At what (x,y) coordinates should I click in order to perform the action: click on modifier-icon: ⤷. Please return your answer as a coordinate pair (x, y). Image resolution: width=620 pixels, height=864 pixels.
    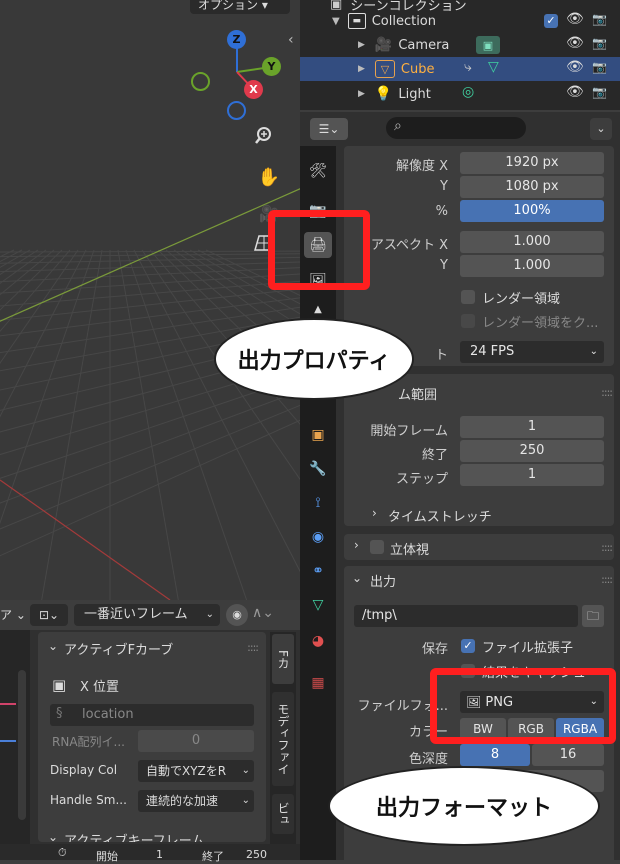
    Looking at the image, I should click on (468, 67).